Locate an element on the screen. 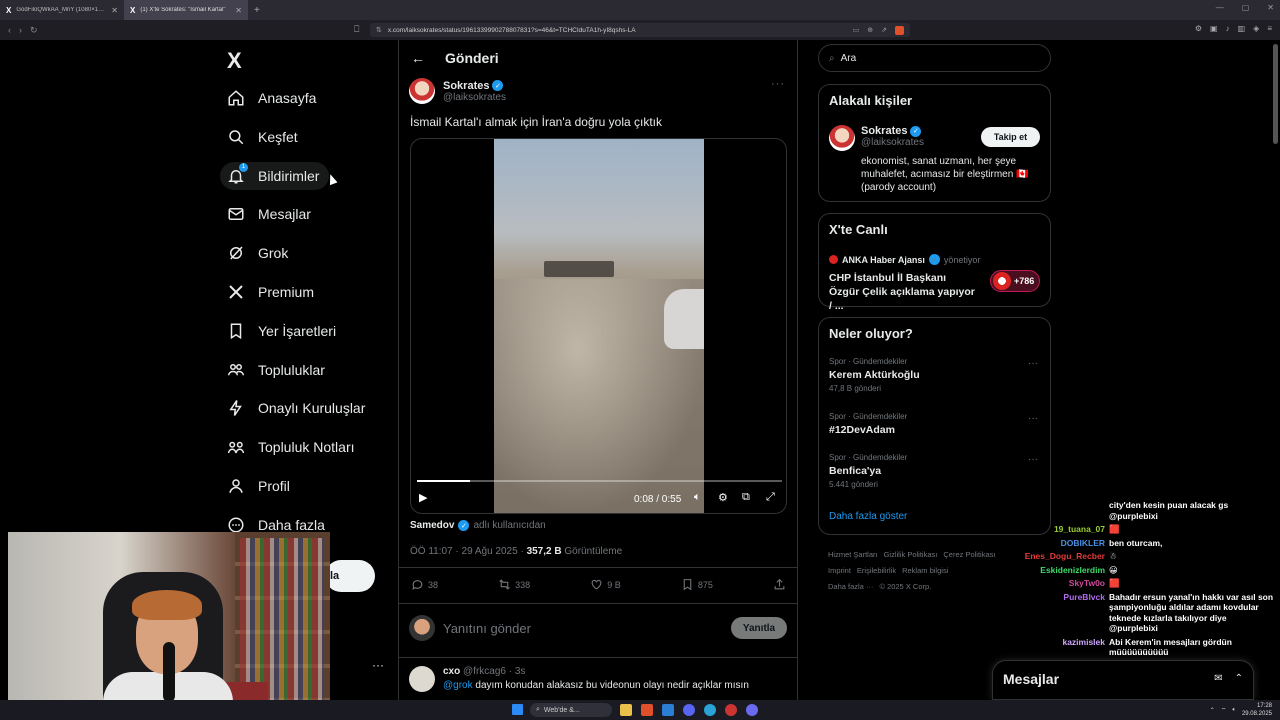  sidebar-item-mesajlar: Mesajlar is located at coordinates (270, 214).